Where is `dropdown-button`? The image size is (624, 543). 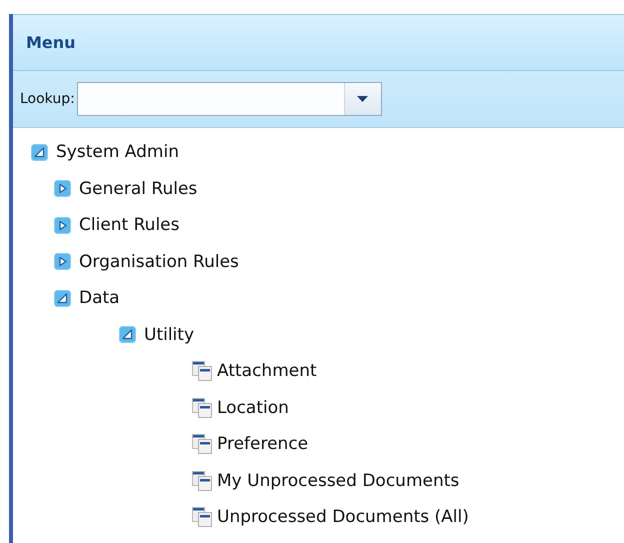
dropdown-button is located at coordinates (362, 99).